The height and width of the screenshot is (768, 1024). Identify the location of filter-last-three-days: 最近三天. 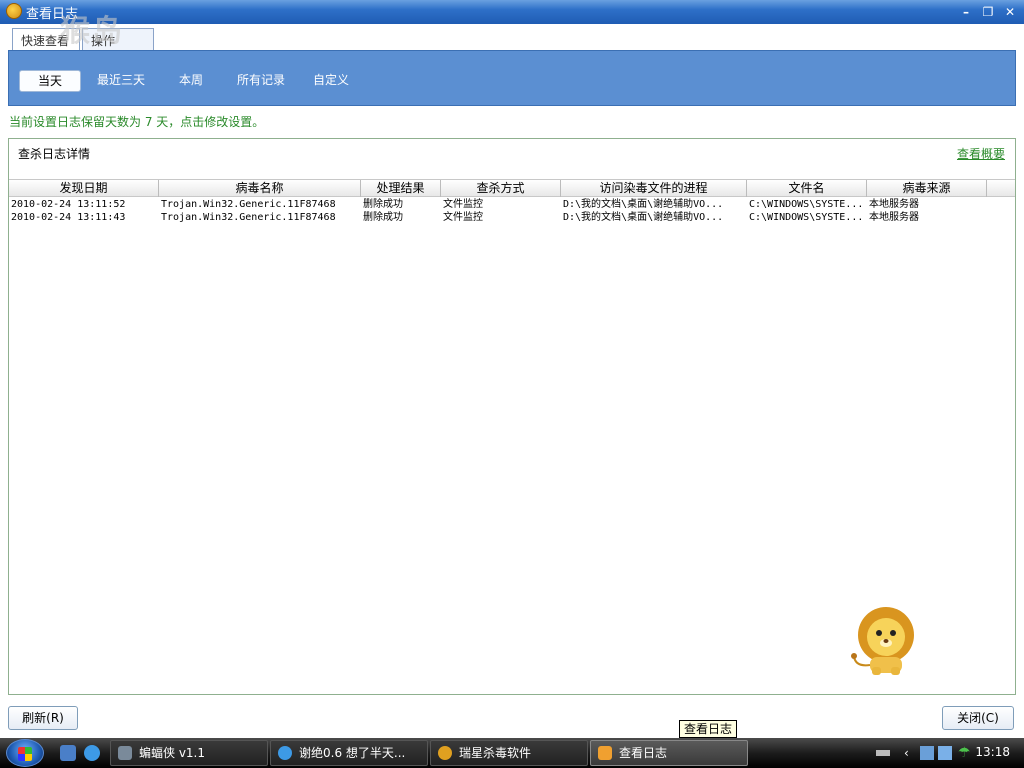
(121, 81).